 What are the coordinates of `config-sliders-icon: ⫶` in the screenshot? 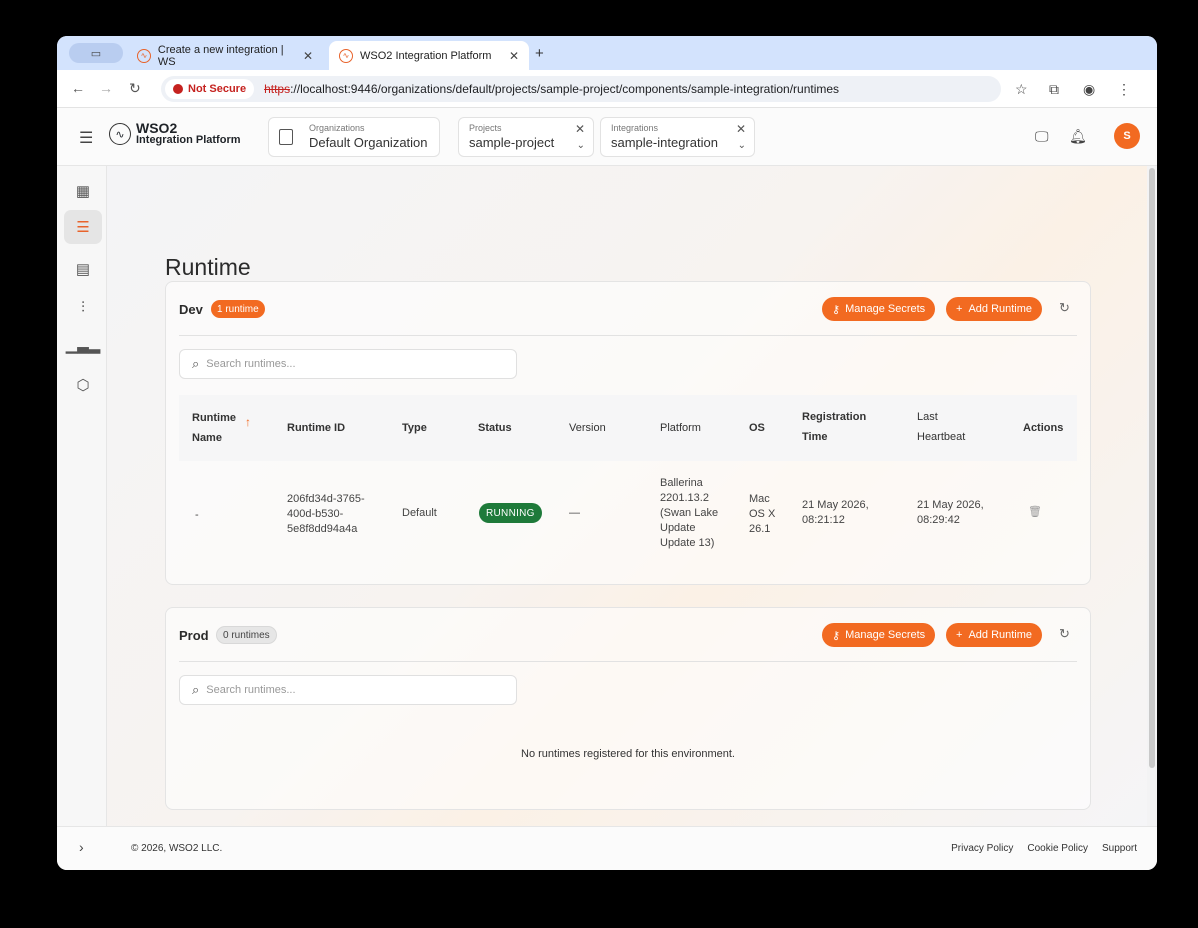 It's located at (83, 307).